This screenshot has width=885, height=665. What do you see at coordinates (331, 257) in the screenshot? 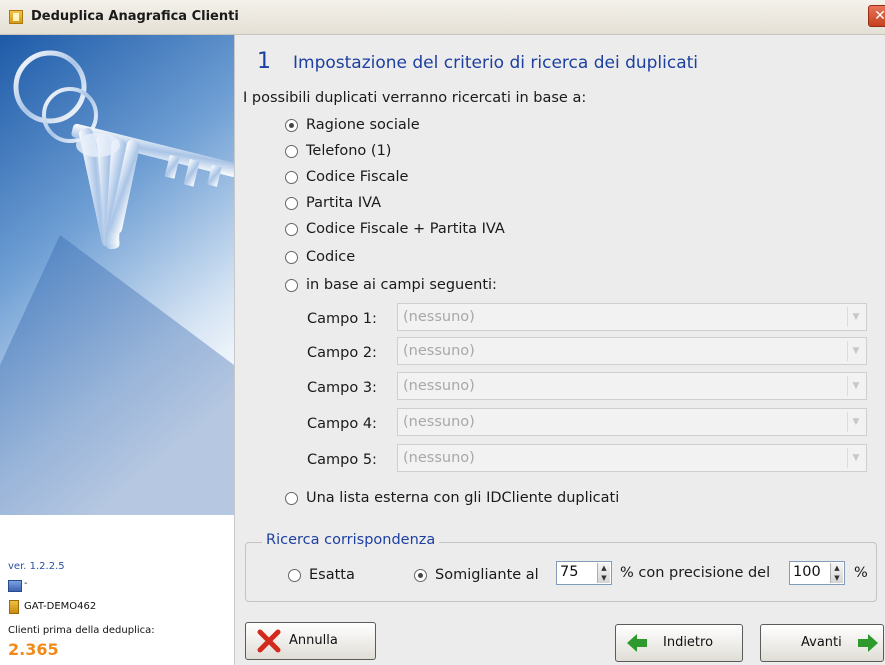
I see `radio-label: Codice` at bounding box center [331, 257].